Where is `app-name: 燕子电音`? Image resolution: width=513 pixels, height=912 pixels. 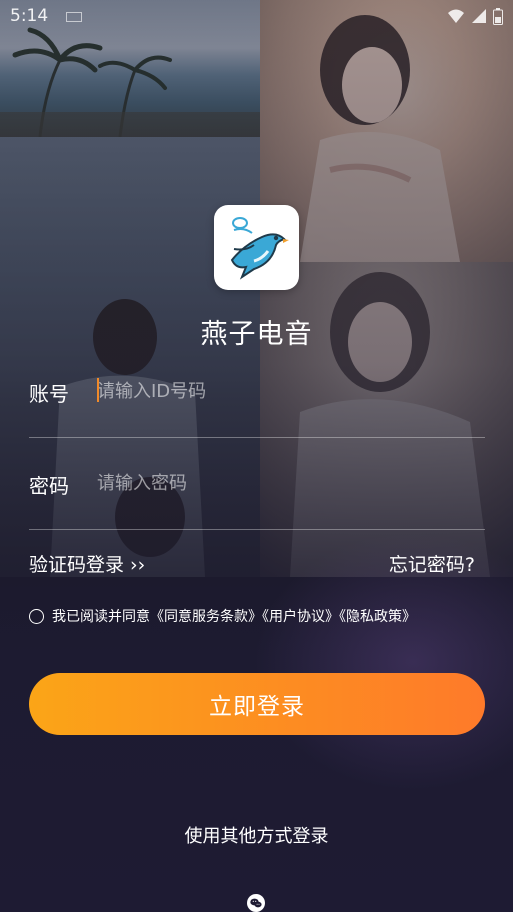
app-name: 燕子电音 is located at coordinates (256, 334).